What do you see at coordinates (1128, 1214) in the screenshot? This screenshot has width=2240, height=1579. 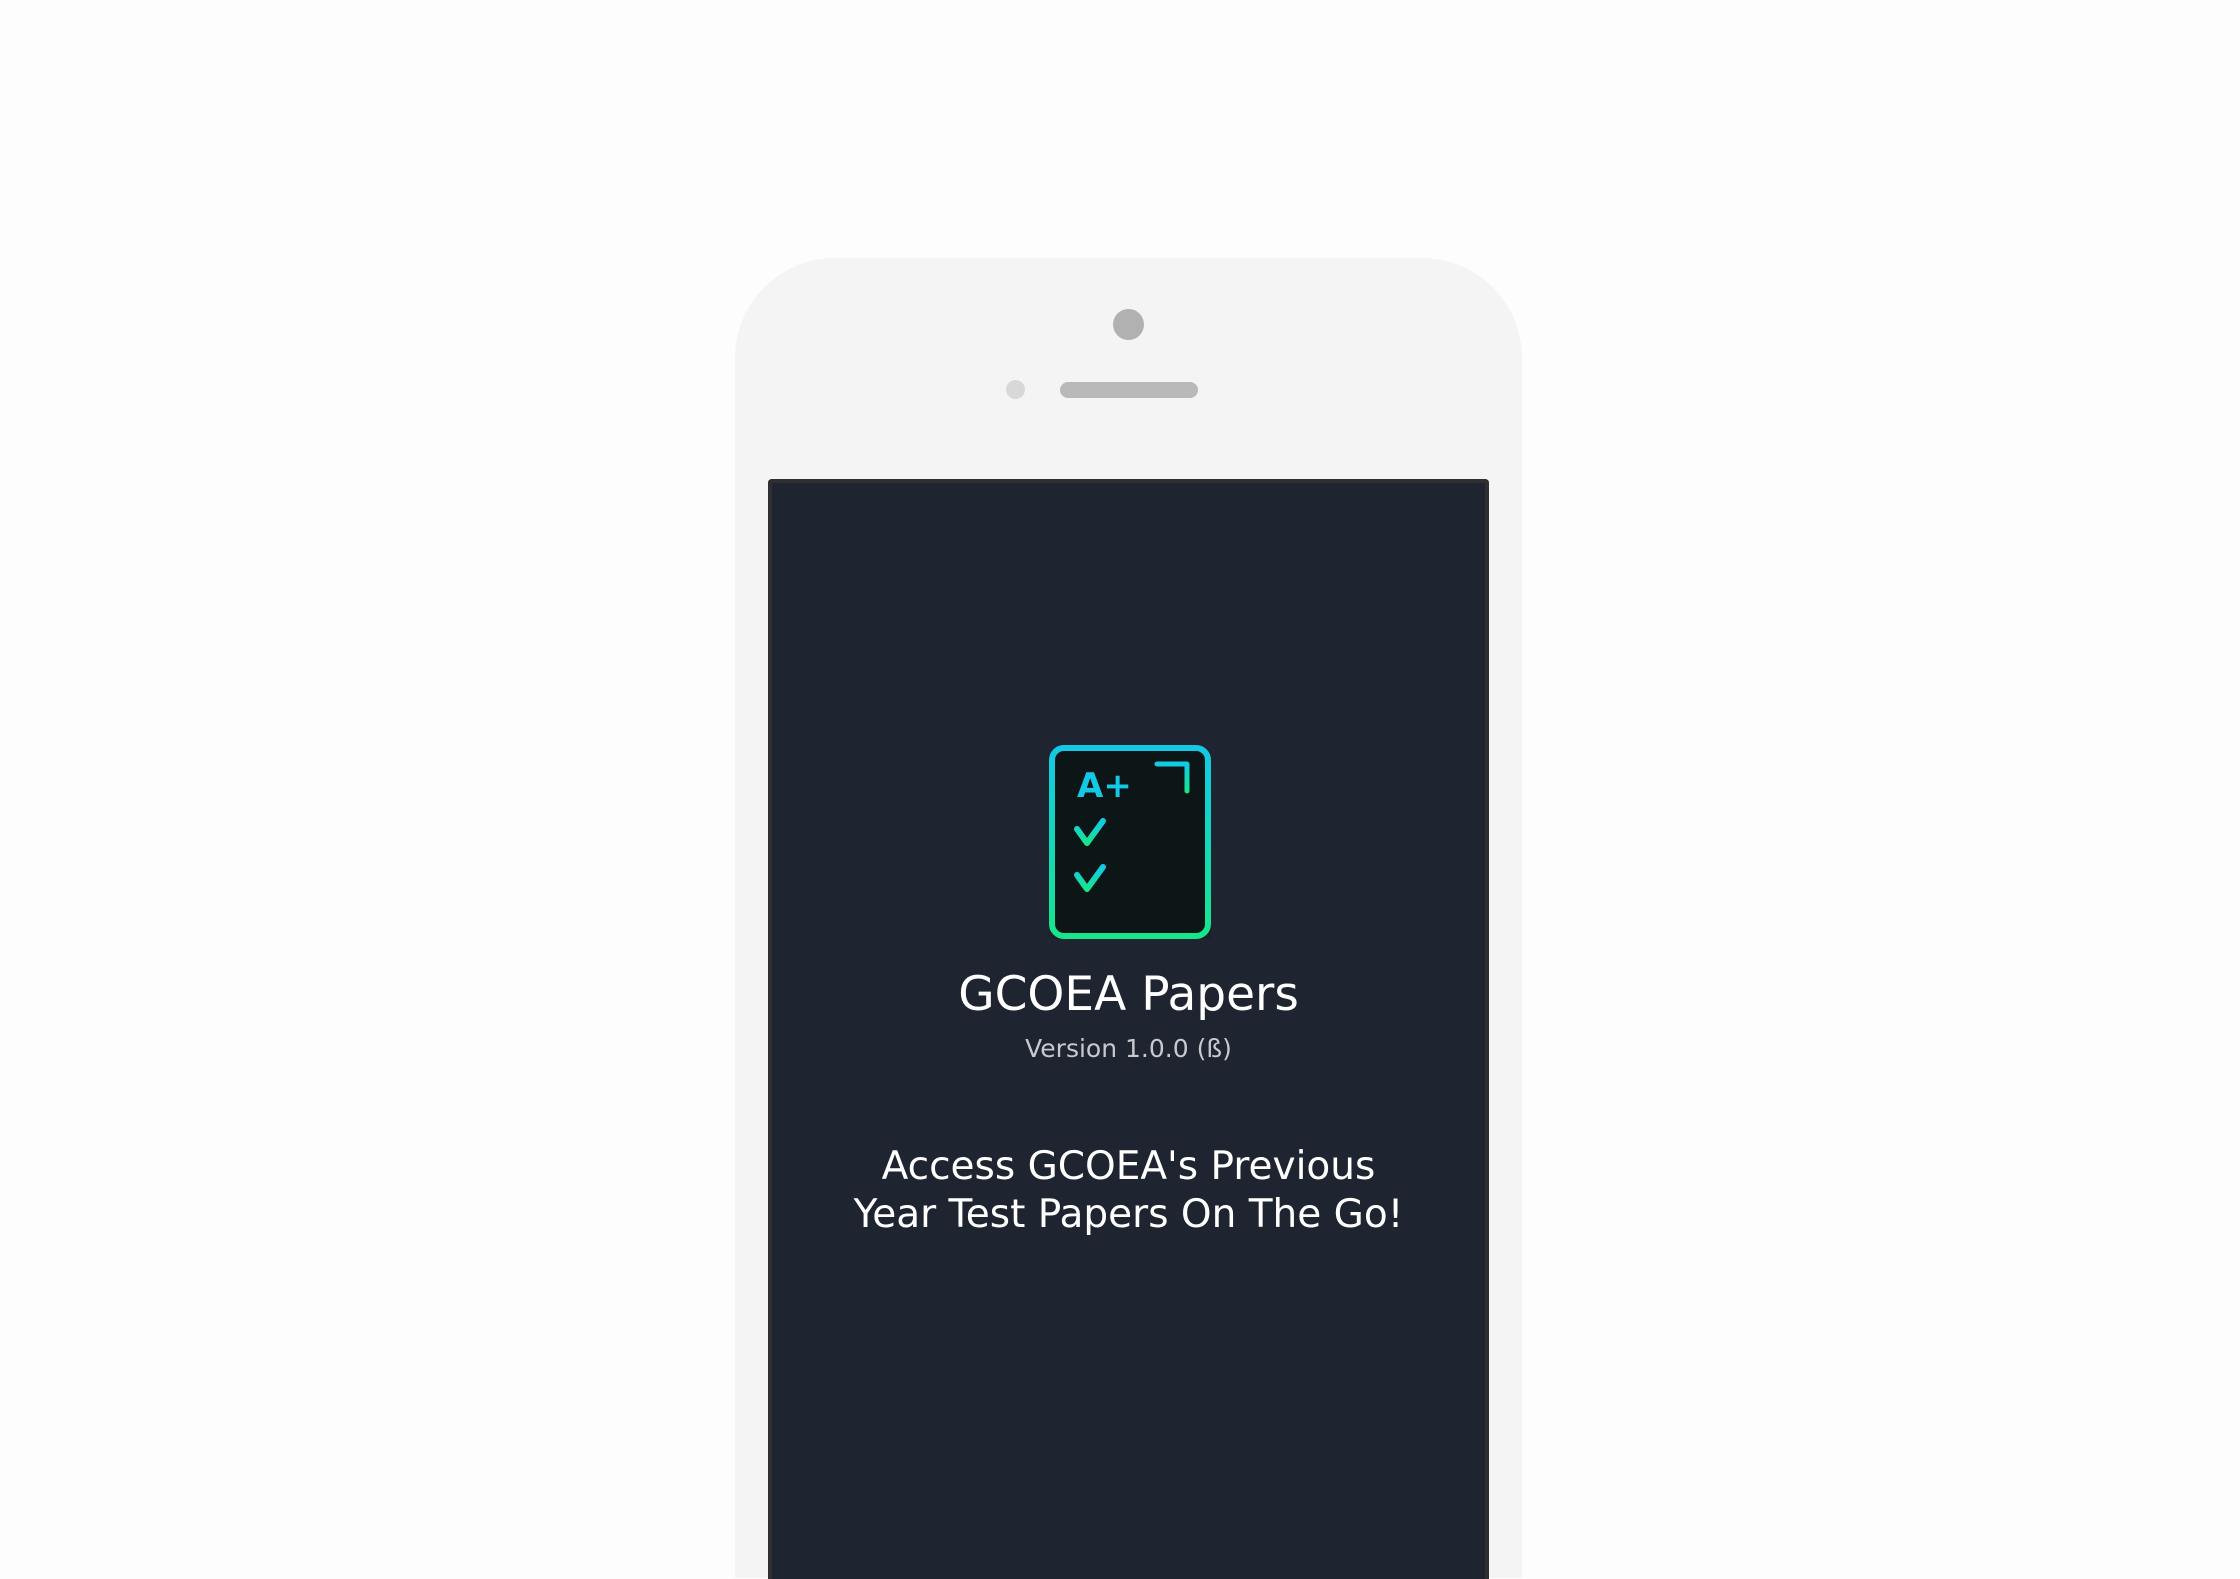 I see `tagline-line-2: Year Test Papers On The Go!` at bounding box center [1128, 1214].